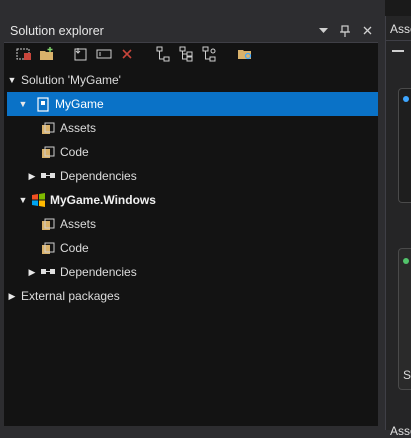 The image size is (411, 438). I want to click on tree-item-solution: ▼ Solution 'MyGame', so click(191, 80).